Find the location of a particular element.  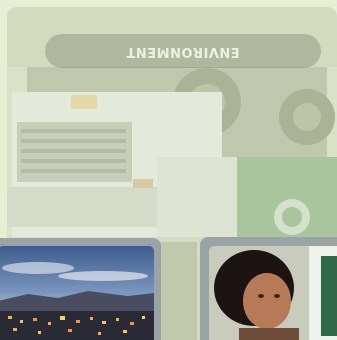

person-photo-frame is located at coordinates (273, 293).